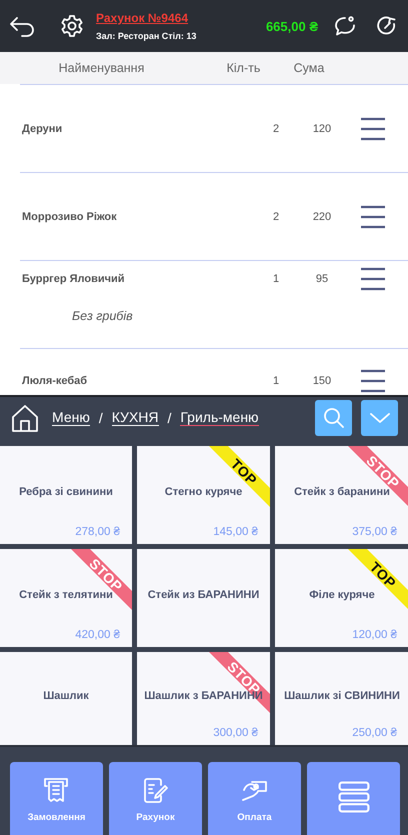  What do you see at coordinates (322, 279) in the screenshot?
I see `item-sum: 95` at bounding box center [322, 279].